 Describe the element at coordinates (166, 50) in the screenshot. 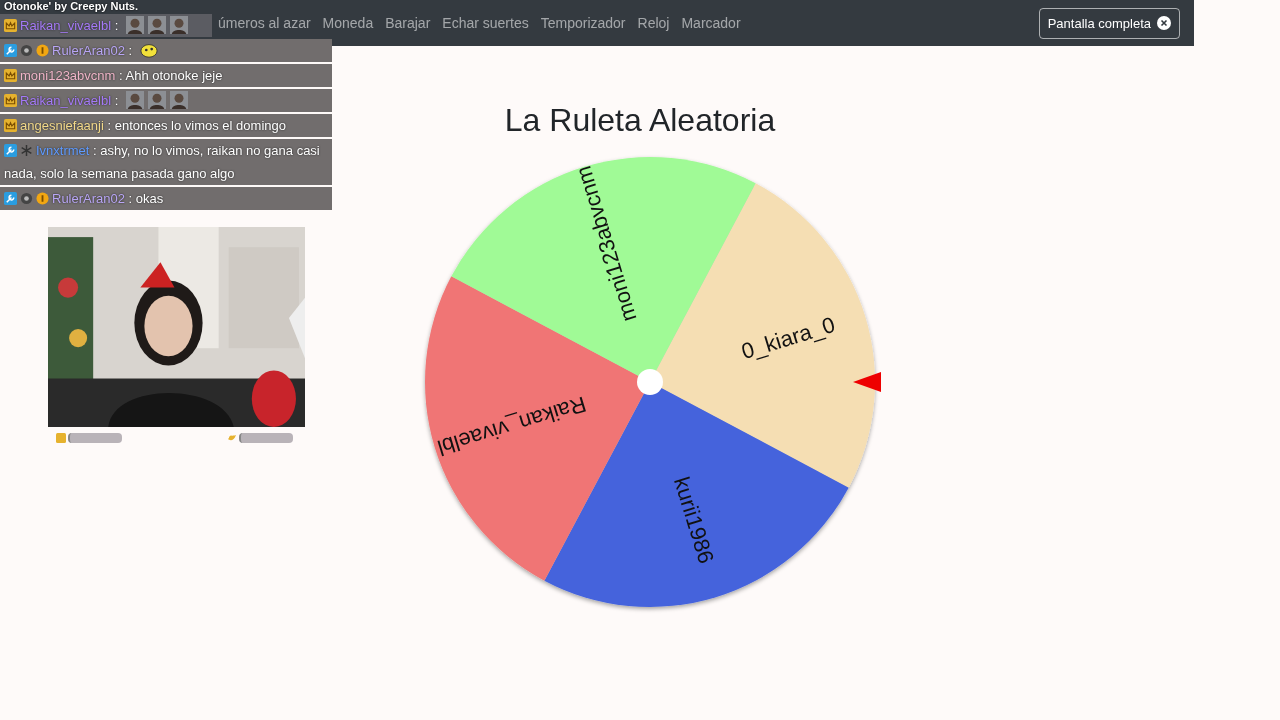

I see `chat-message: RulerAran02 :` at that location.